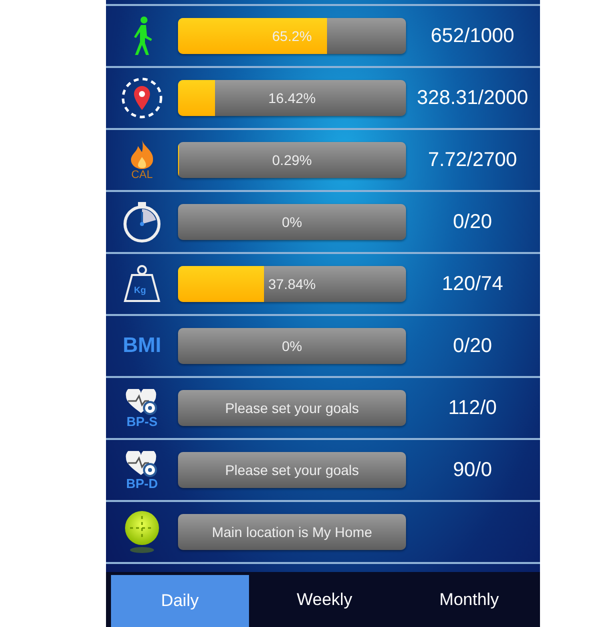 This screenshot has height=627, width=612. What do you see at coordinates (292, 36) in the screenshot?
I see `progress-bar: 65.2%` at bounding box center [292, 36].